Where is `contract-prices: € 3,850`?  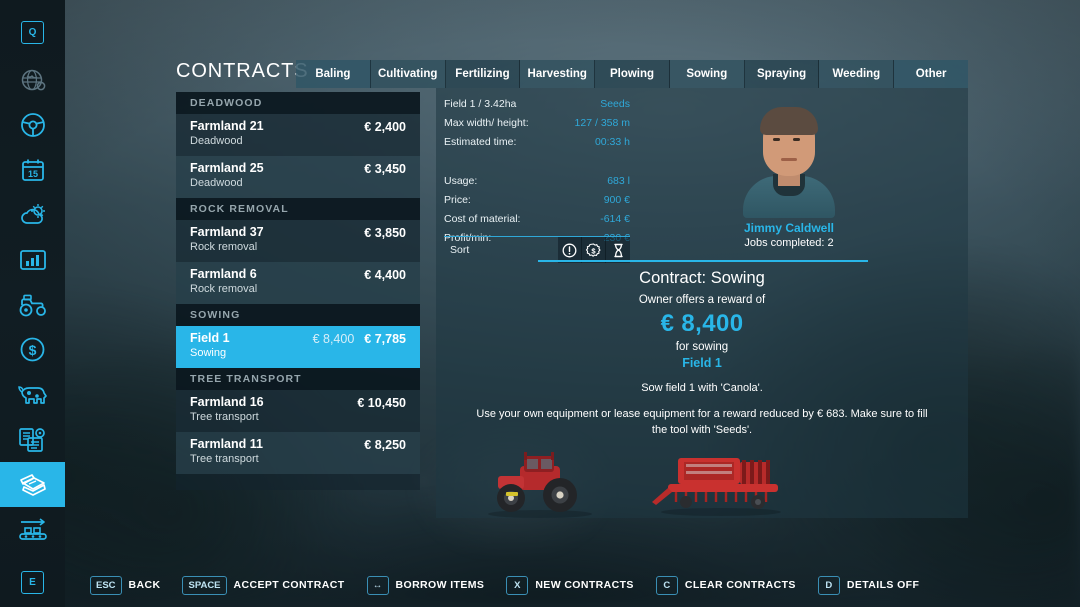
contract-prices: € 3,850 is located at coordinates (385, 233).